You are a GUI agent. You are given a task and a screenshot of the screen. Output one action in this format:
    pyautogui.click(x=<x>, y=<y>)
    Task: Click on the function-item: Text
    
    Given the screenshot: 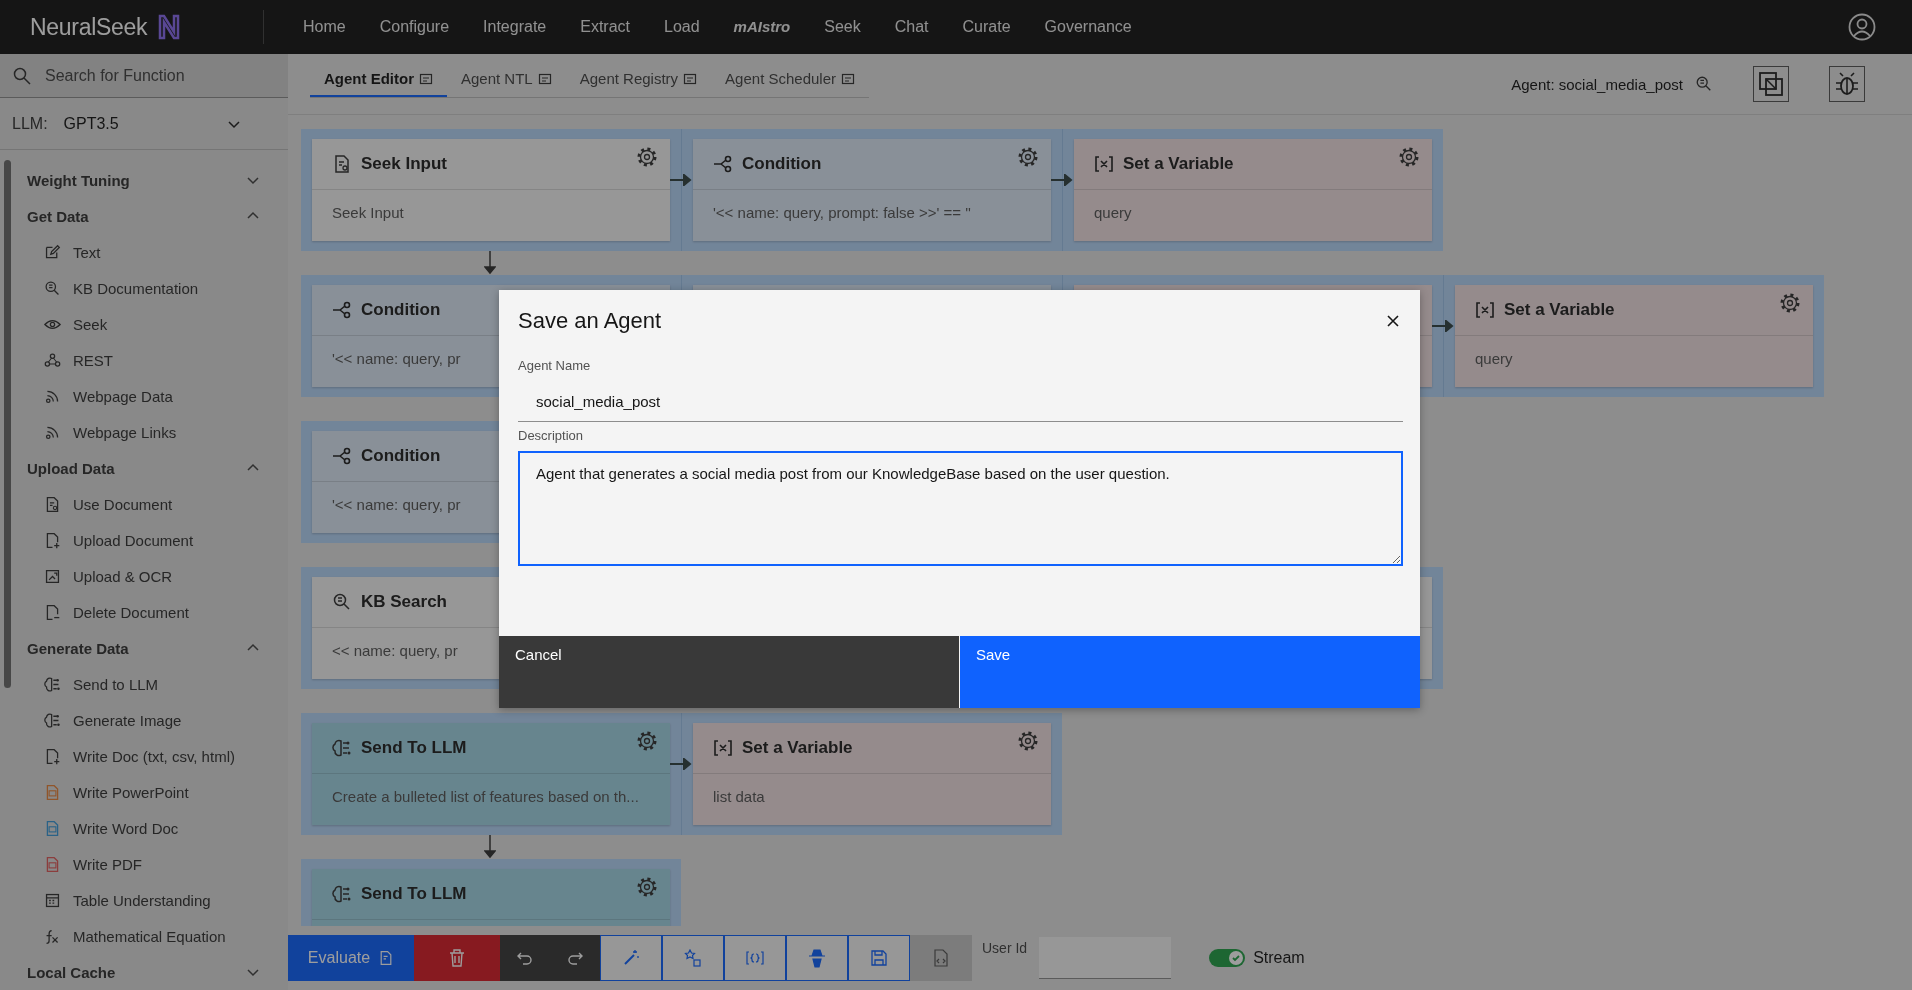 What is the action you would take?
    pyautogui.click(x=143, y=252)
    